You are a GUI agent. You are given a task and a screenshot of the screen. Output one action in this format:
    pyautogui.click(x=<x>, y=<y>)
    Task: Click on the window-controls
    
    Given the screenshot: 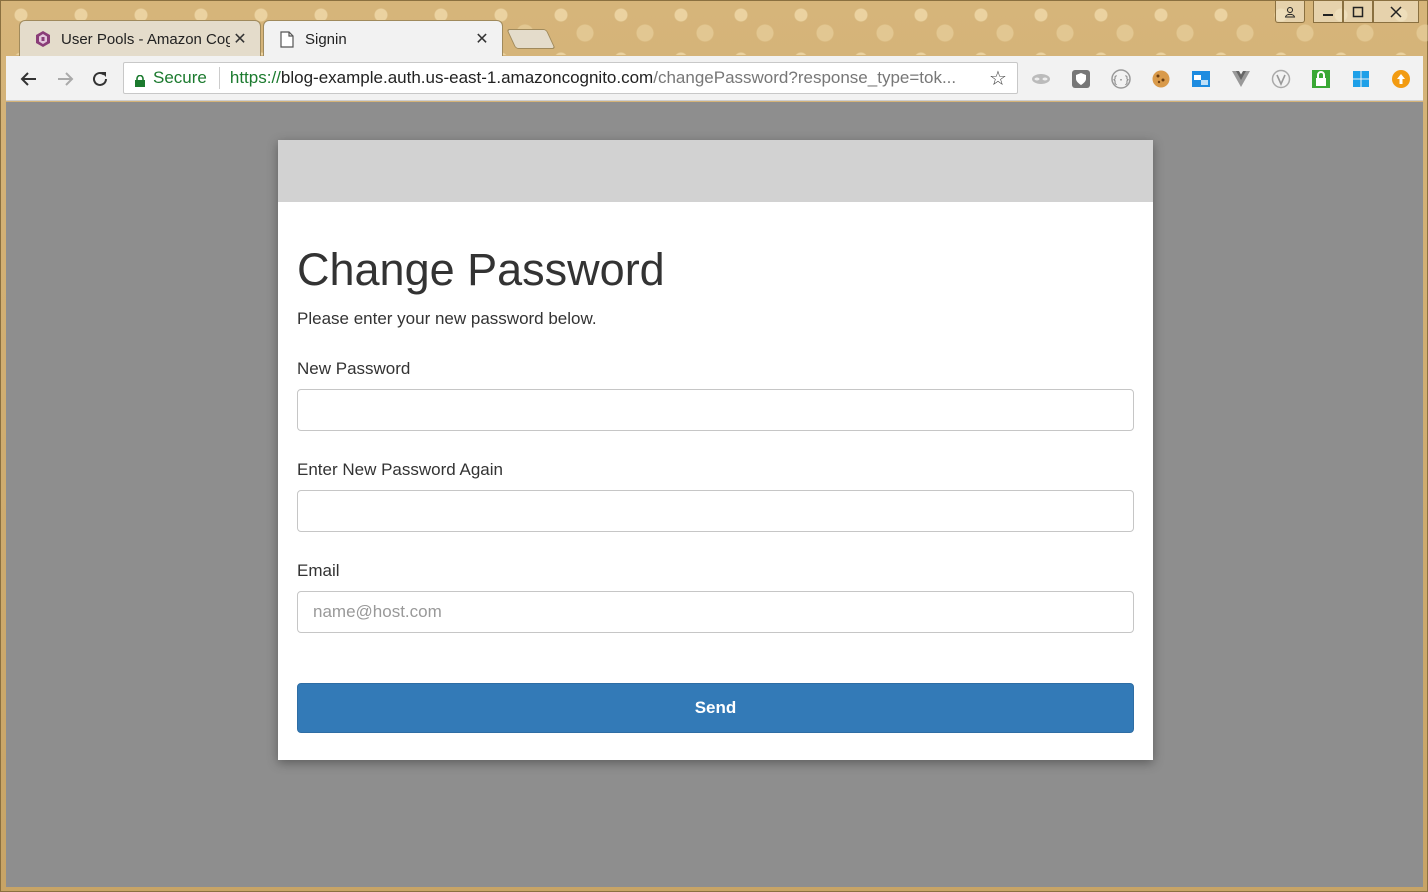 What is the action you would take?
    pyautogui.click(x=1347, y=12)
    